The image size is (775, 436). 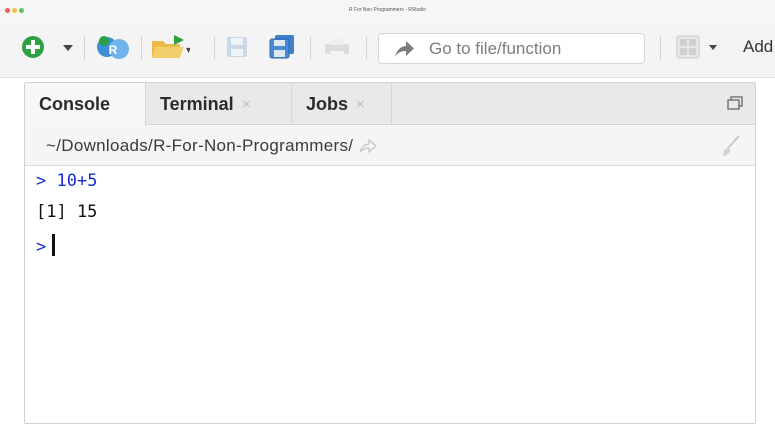 I want to click on text-cursor, so click(x=54, y=245).